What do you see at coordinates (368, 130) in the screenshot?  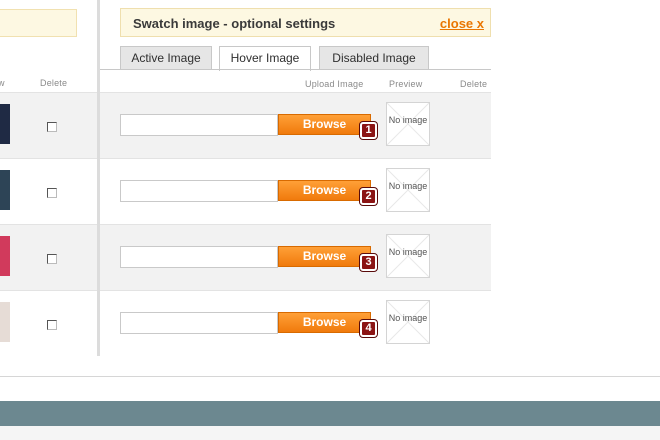 I see `step-badge: 1` at bounding box center [368, 130].